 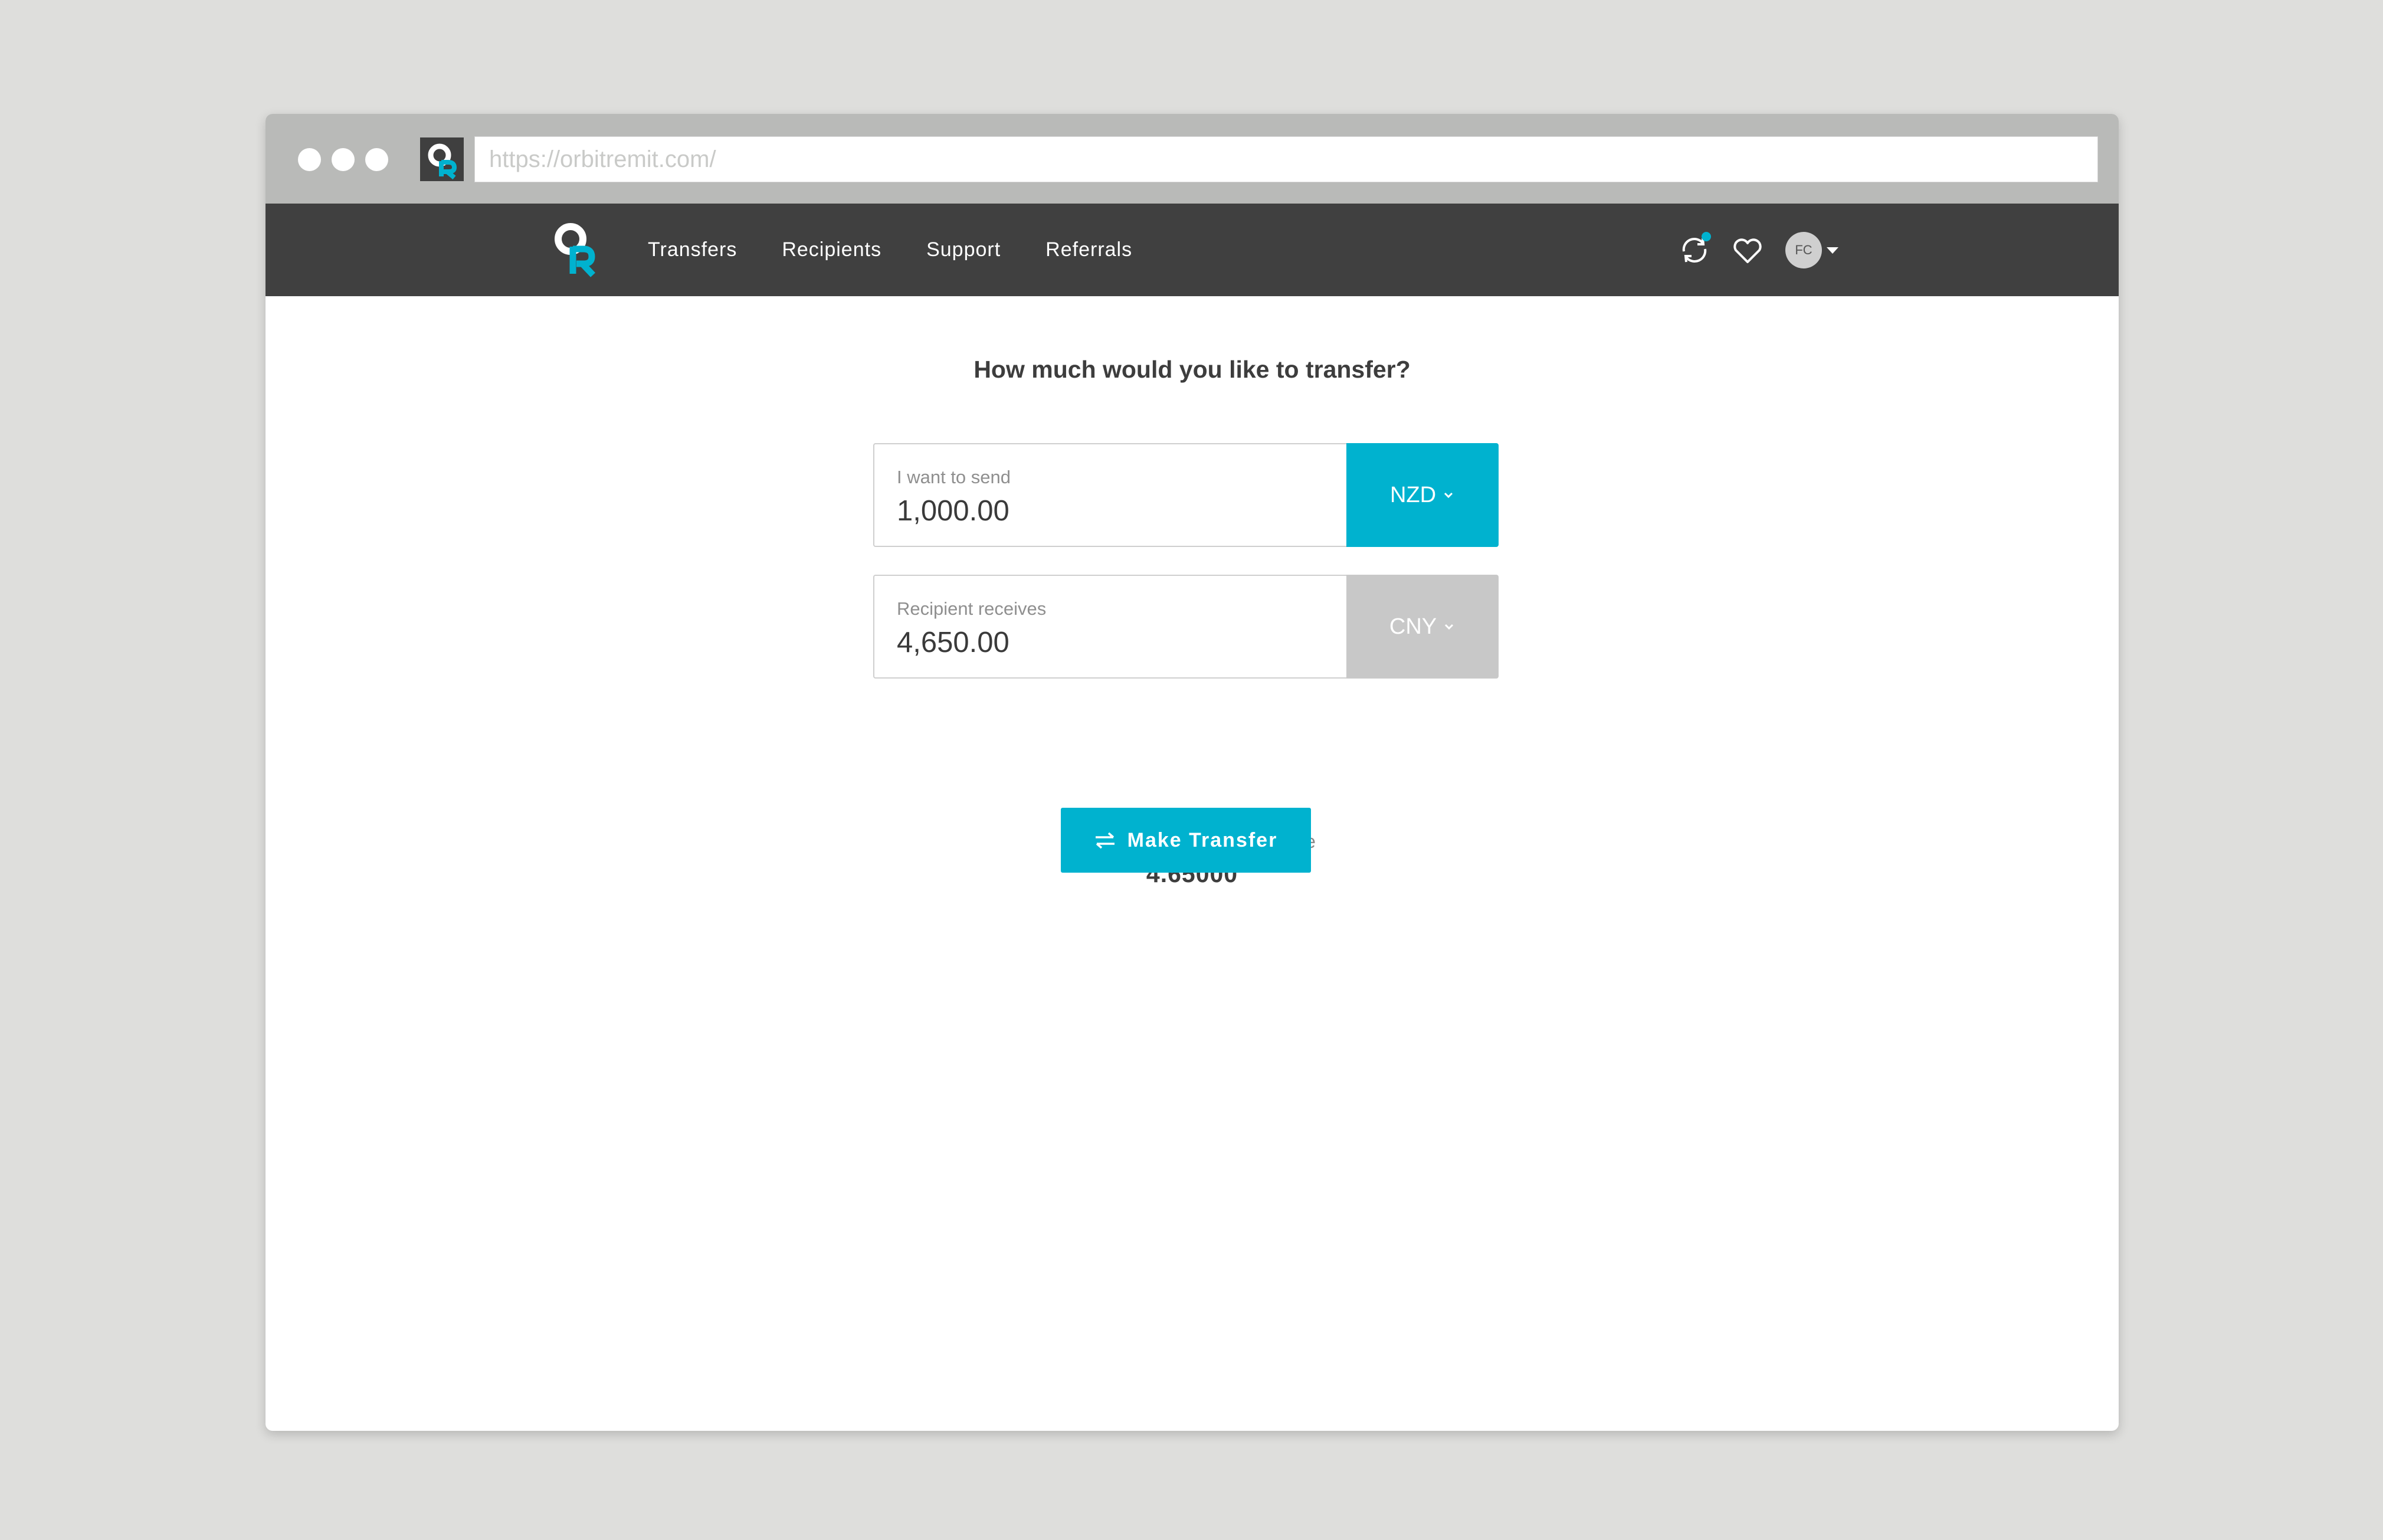 What do you see at coordinates (1413, 627) in the screenshot?
I see `receive-currency-label: CNY` at bounding box center [1413, 627].